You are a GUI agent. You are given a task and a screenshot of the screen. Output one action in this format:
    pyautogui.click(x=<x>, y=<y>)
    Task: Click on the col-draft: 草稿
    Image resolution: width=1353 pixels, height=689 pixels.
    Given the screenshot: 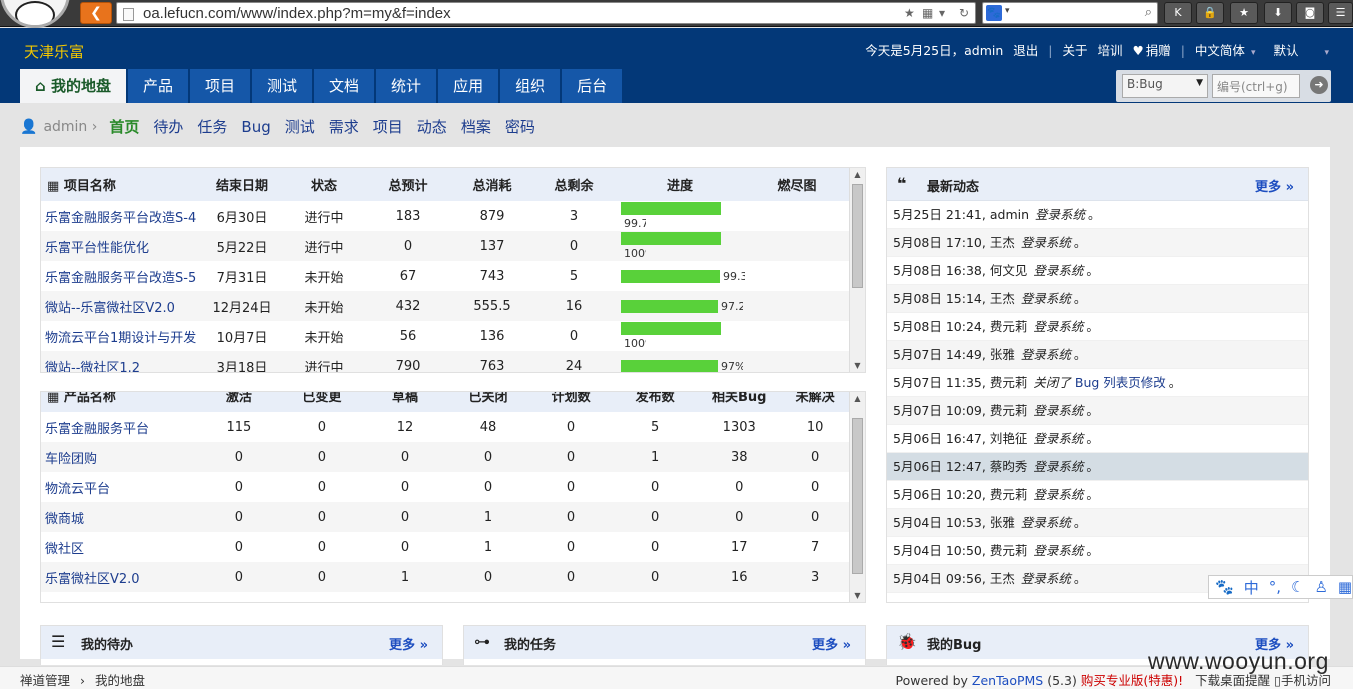 What is the action you would take?
    pyautogui.click(x=405, y=402)
    